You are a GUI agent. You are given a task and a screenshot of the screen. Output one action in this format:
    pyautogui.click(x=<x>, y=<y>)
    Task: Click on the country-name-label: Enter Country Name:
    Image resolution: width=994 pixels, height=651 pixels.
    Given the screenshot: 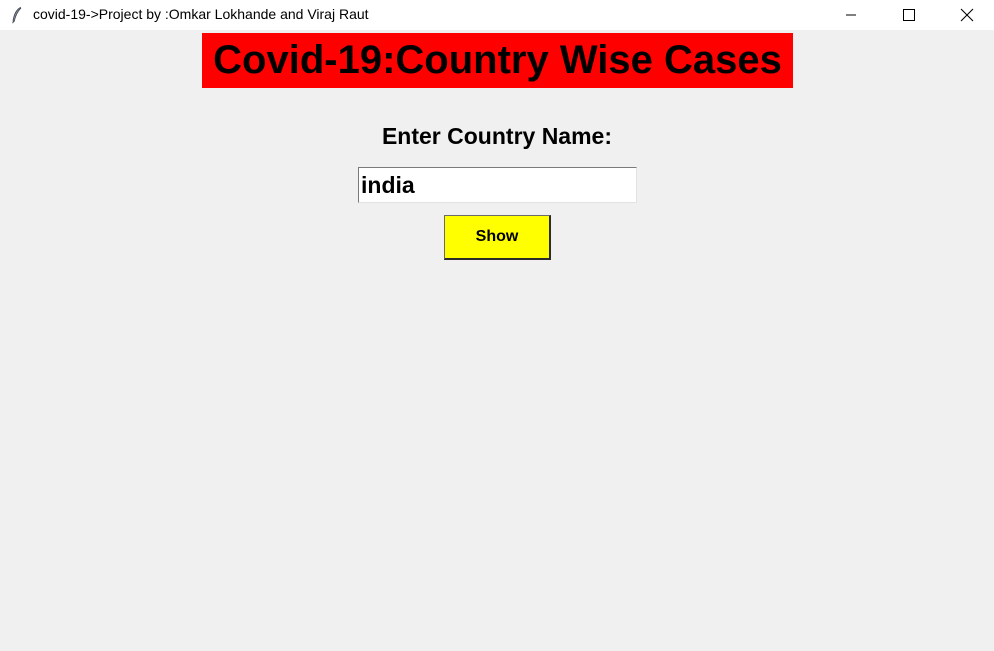 What is the action you would take?
    pyautogui.click(x=497, y=136)
    